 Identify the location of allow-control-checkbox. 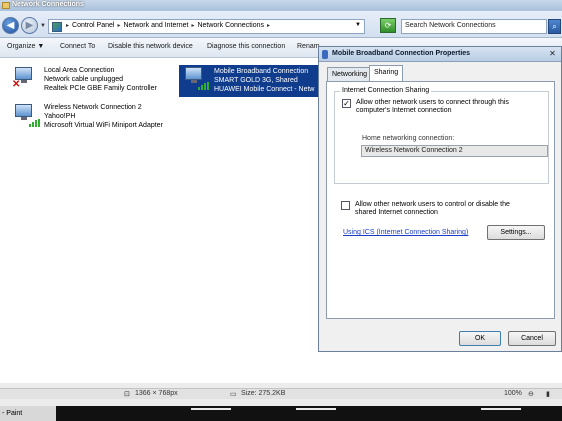
(345, 205).